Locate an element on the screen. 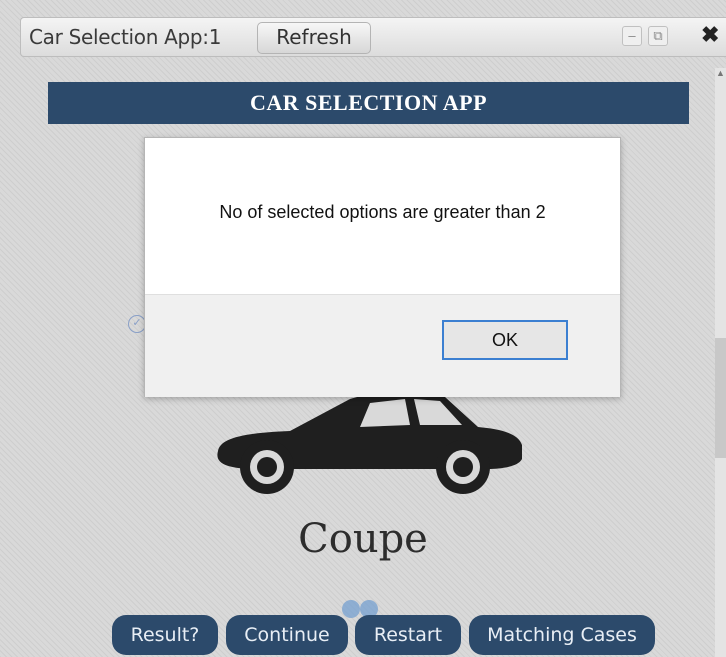  vertical-scrollbar: ▲ is located at coordinates (720, 362).